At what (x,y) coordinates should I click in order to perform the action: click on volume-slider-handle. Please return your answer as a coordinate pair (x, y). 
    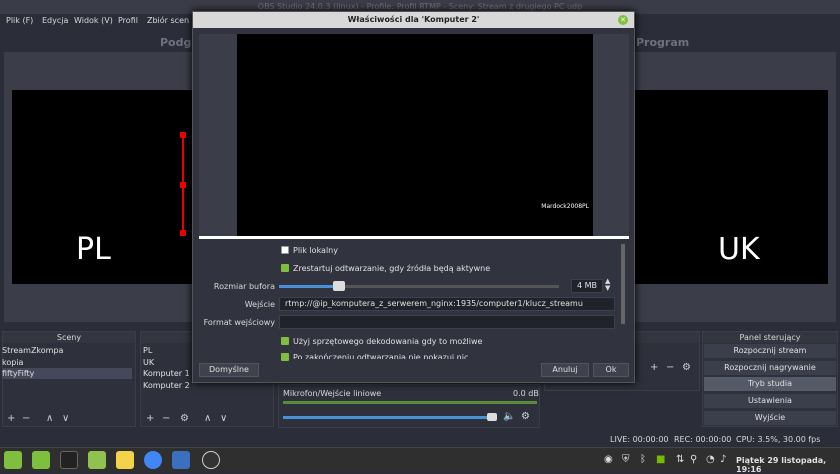
    Looking at the image, I should click on (492, 417).